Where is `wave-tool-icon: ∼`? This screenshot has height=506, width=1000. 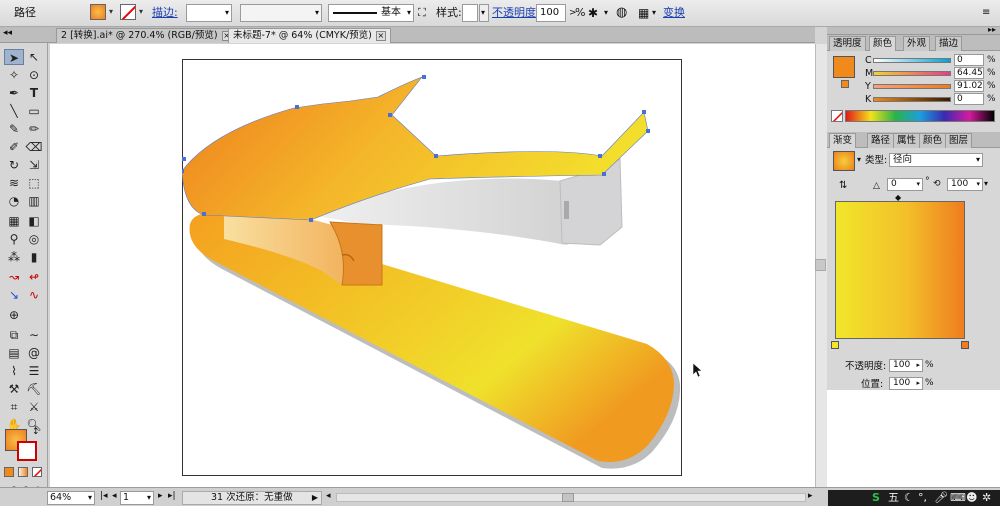
wave-tool-icon: ∼ is located at coordinates (34, 335).